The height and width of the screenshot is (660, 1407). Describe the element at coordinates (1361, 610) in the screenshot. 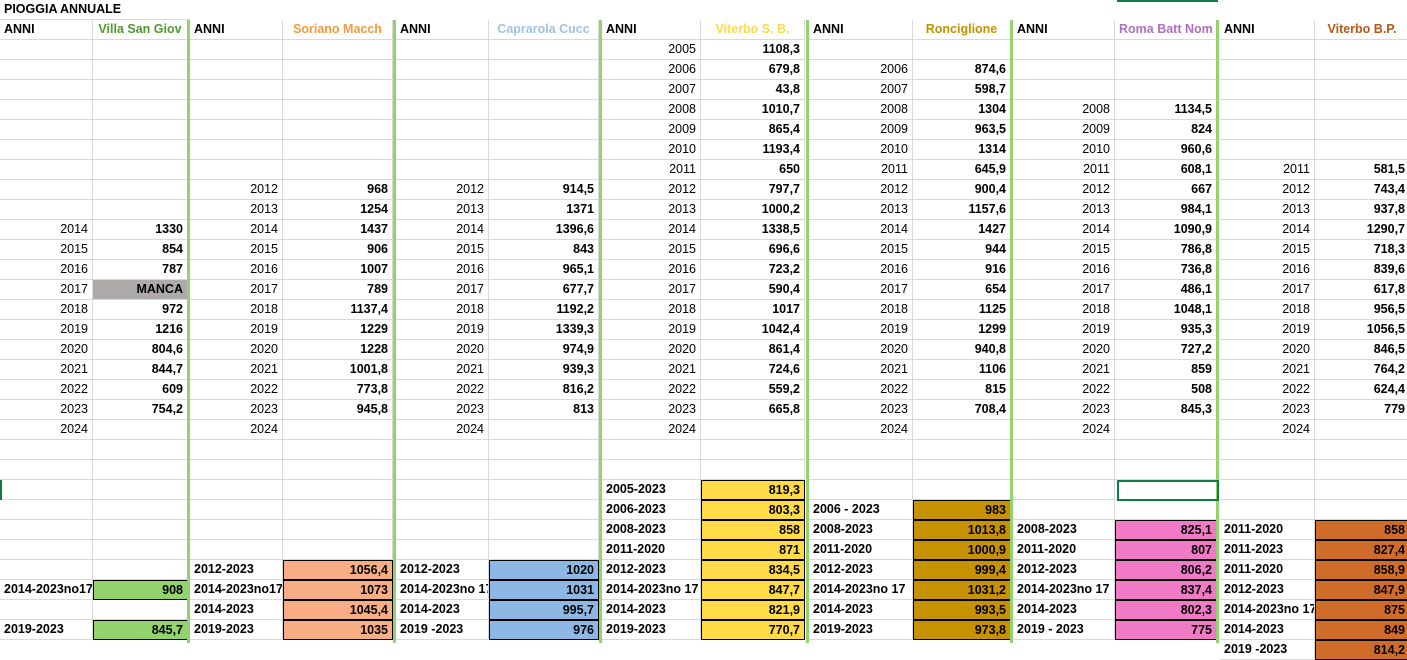

I see `average-value-cell: 875` at that location.